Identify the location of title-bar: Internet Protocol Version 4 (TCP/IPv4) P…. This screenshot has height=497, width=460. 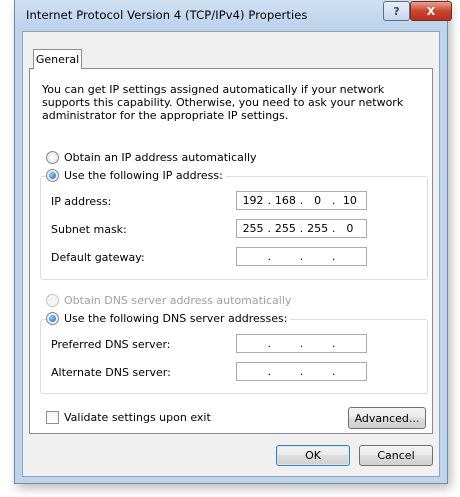
(233, 15).